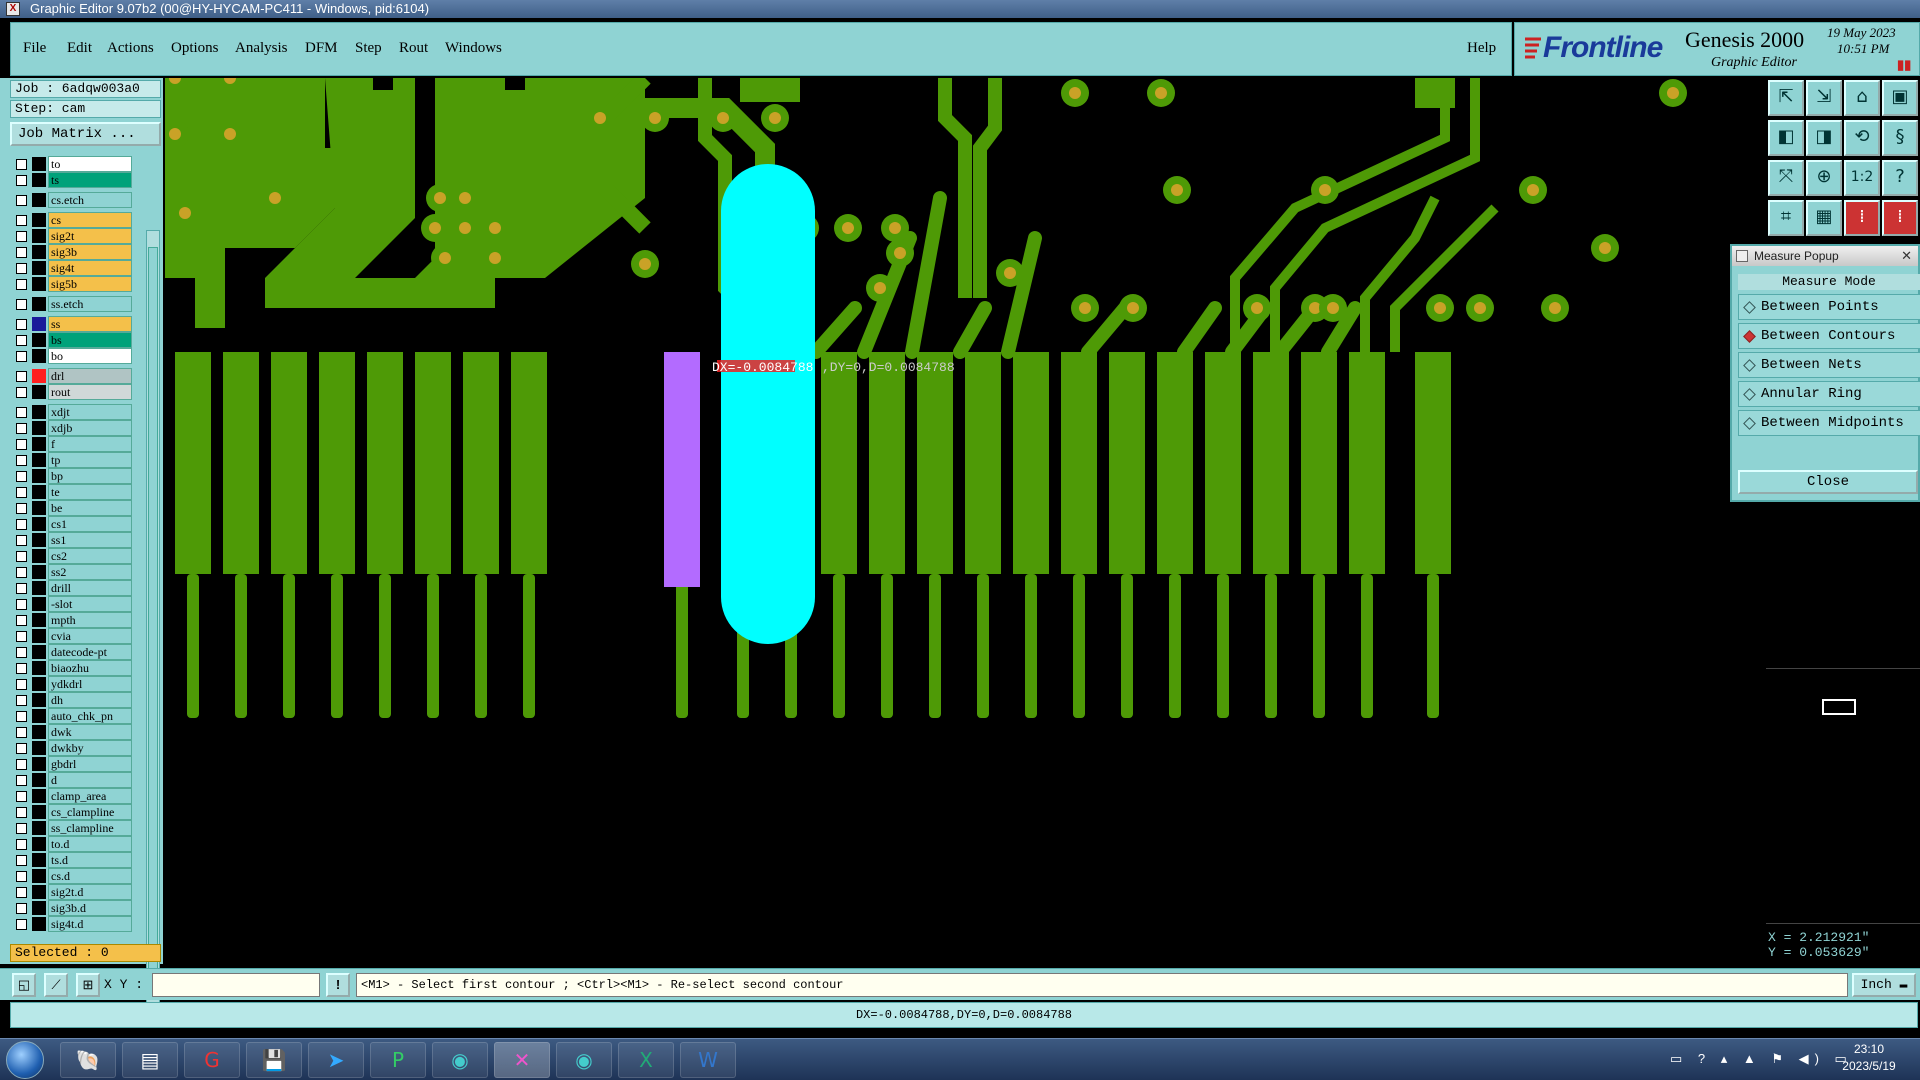 Image resolution: width=1920 pixels, height=1080 pixels. I want to click on layer-row: ss.etch, so click(72, 304).